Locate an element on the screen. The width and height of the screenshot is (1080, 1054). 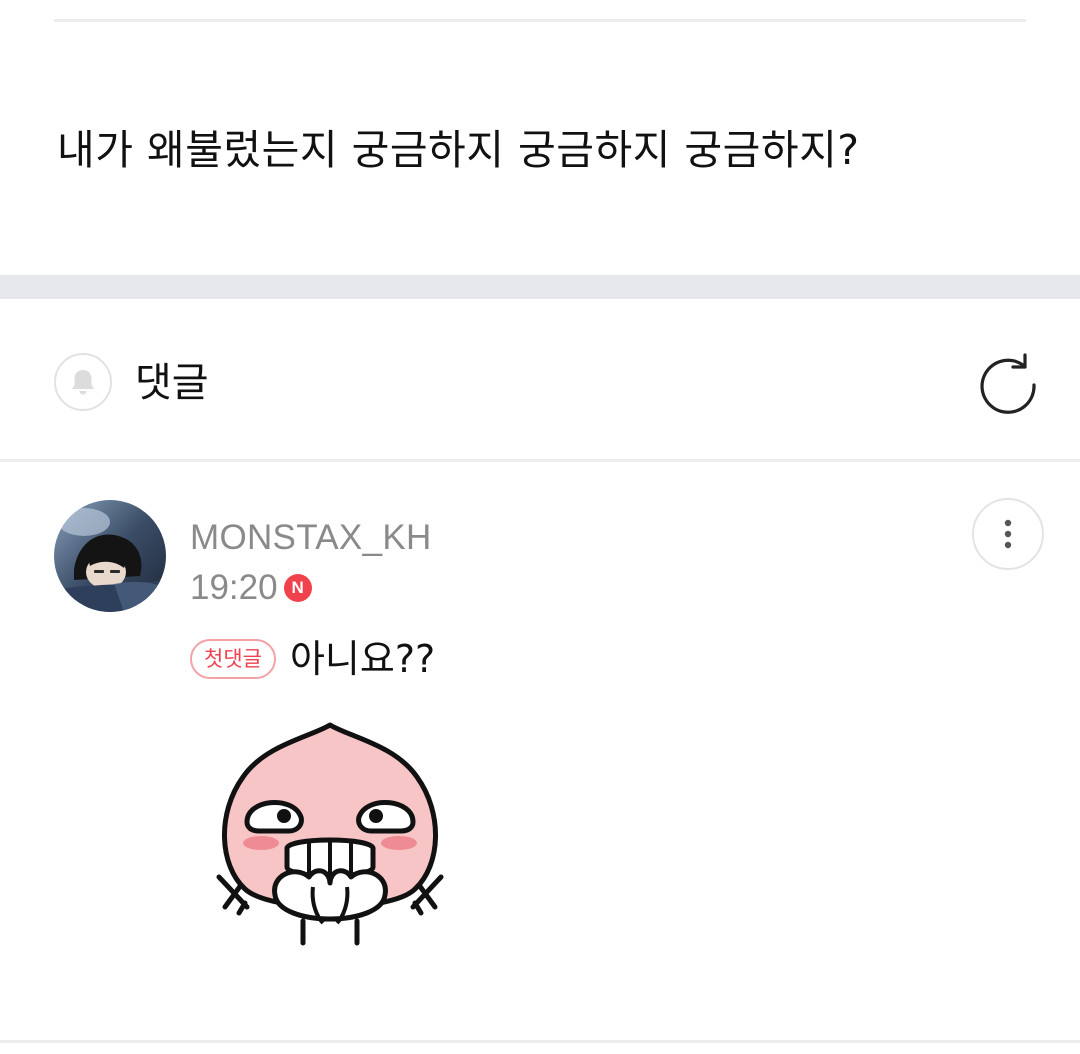
comment-content: 첫댓글 아니요?? is located at coordinates (312, 659).